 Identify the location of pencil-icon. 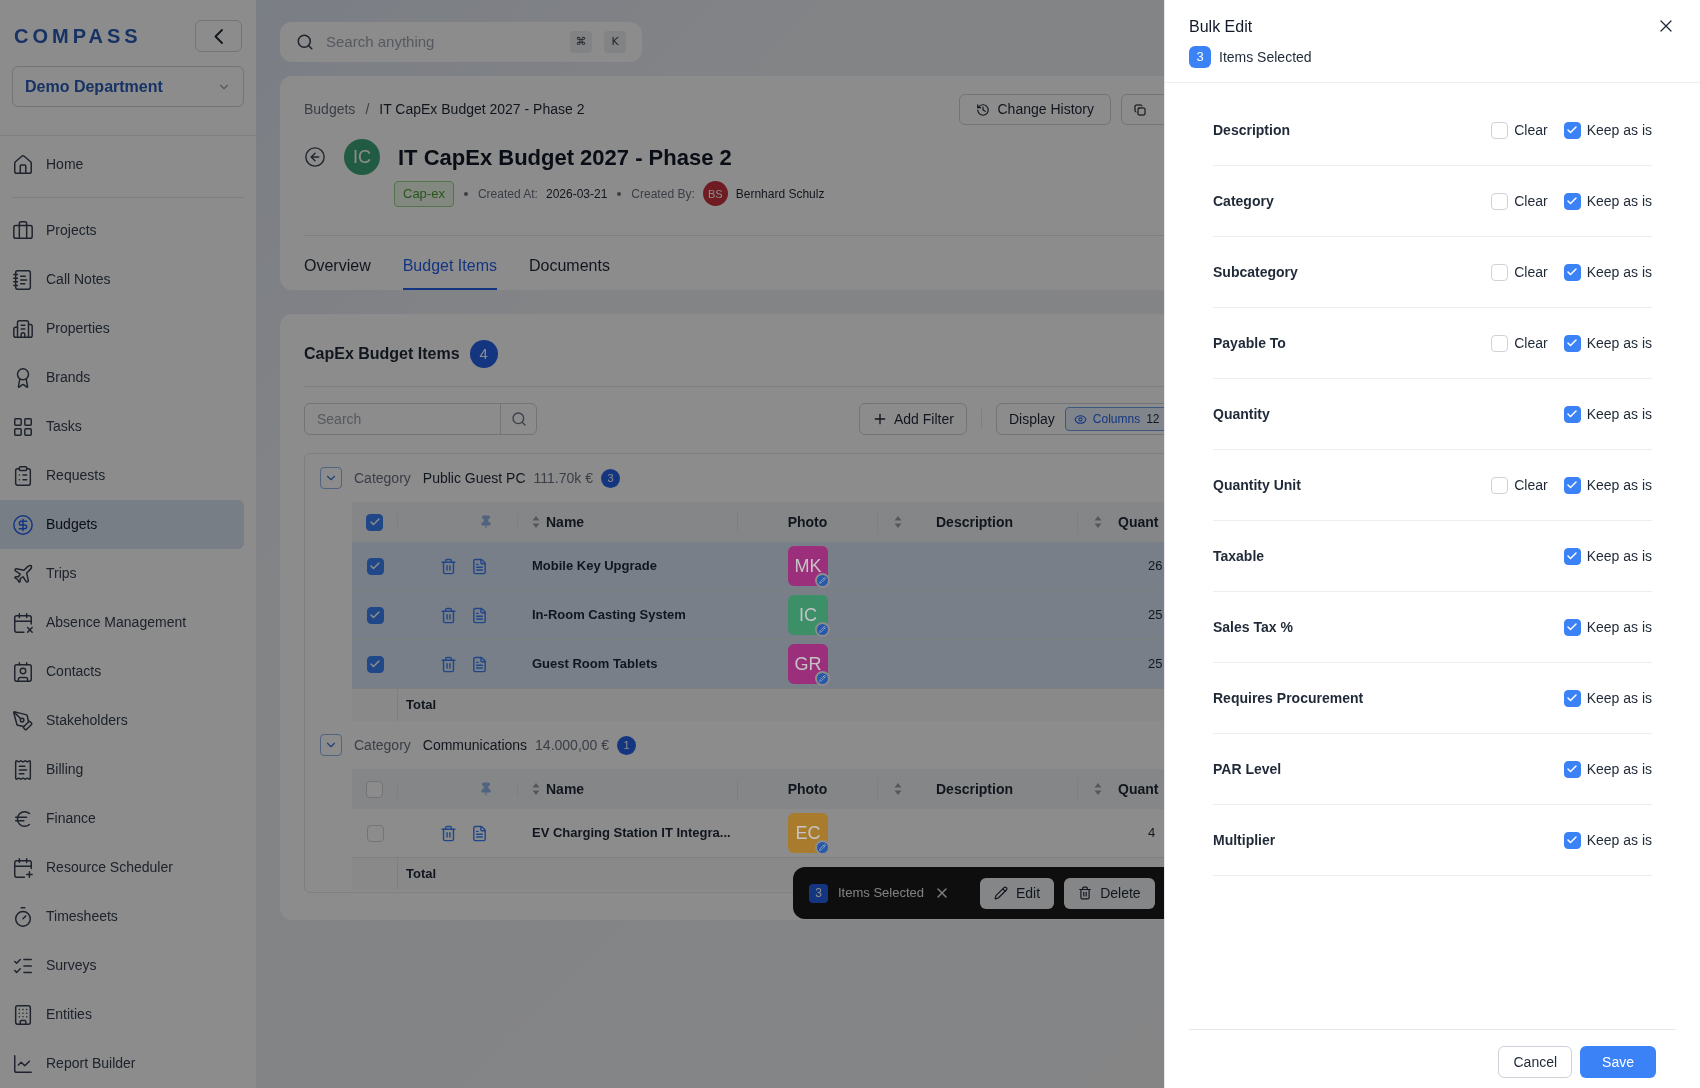
(822, 580).